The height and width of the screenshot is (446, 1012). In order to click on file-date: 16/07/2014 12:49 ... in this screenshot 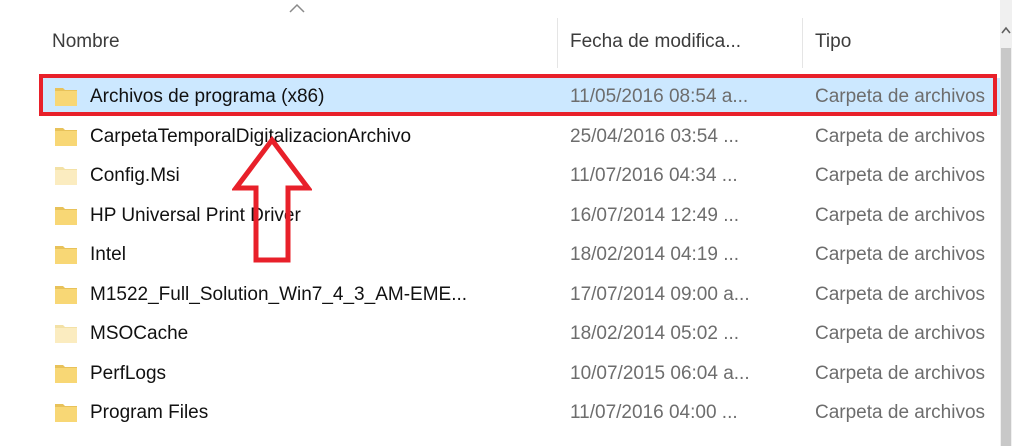, I will do `click(655, 215)`.